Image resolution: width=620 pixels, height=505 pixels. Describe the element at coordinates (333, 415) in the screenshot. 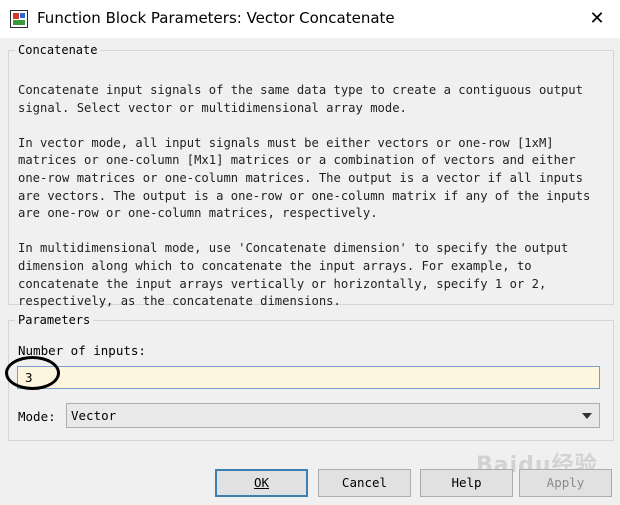

I see `mode-dropdown: Vector` at that location.